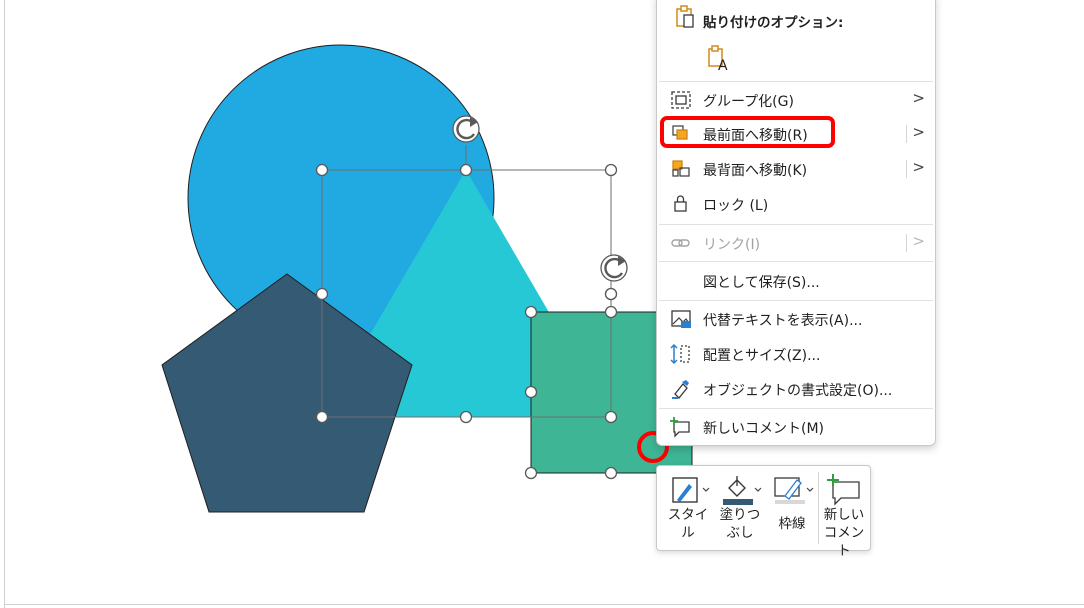 Image resolution: width=1084 pixels, height=608 pixels. Describe the element at coordinates (680, 389) in the screenshot. I see `format-object-icon` at that location.